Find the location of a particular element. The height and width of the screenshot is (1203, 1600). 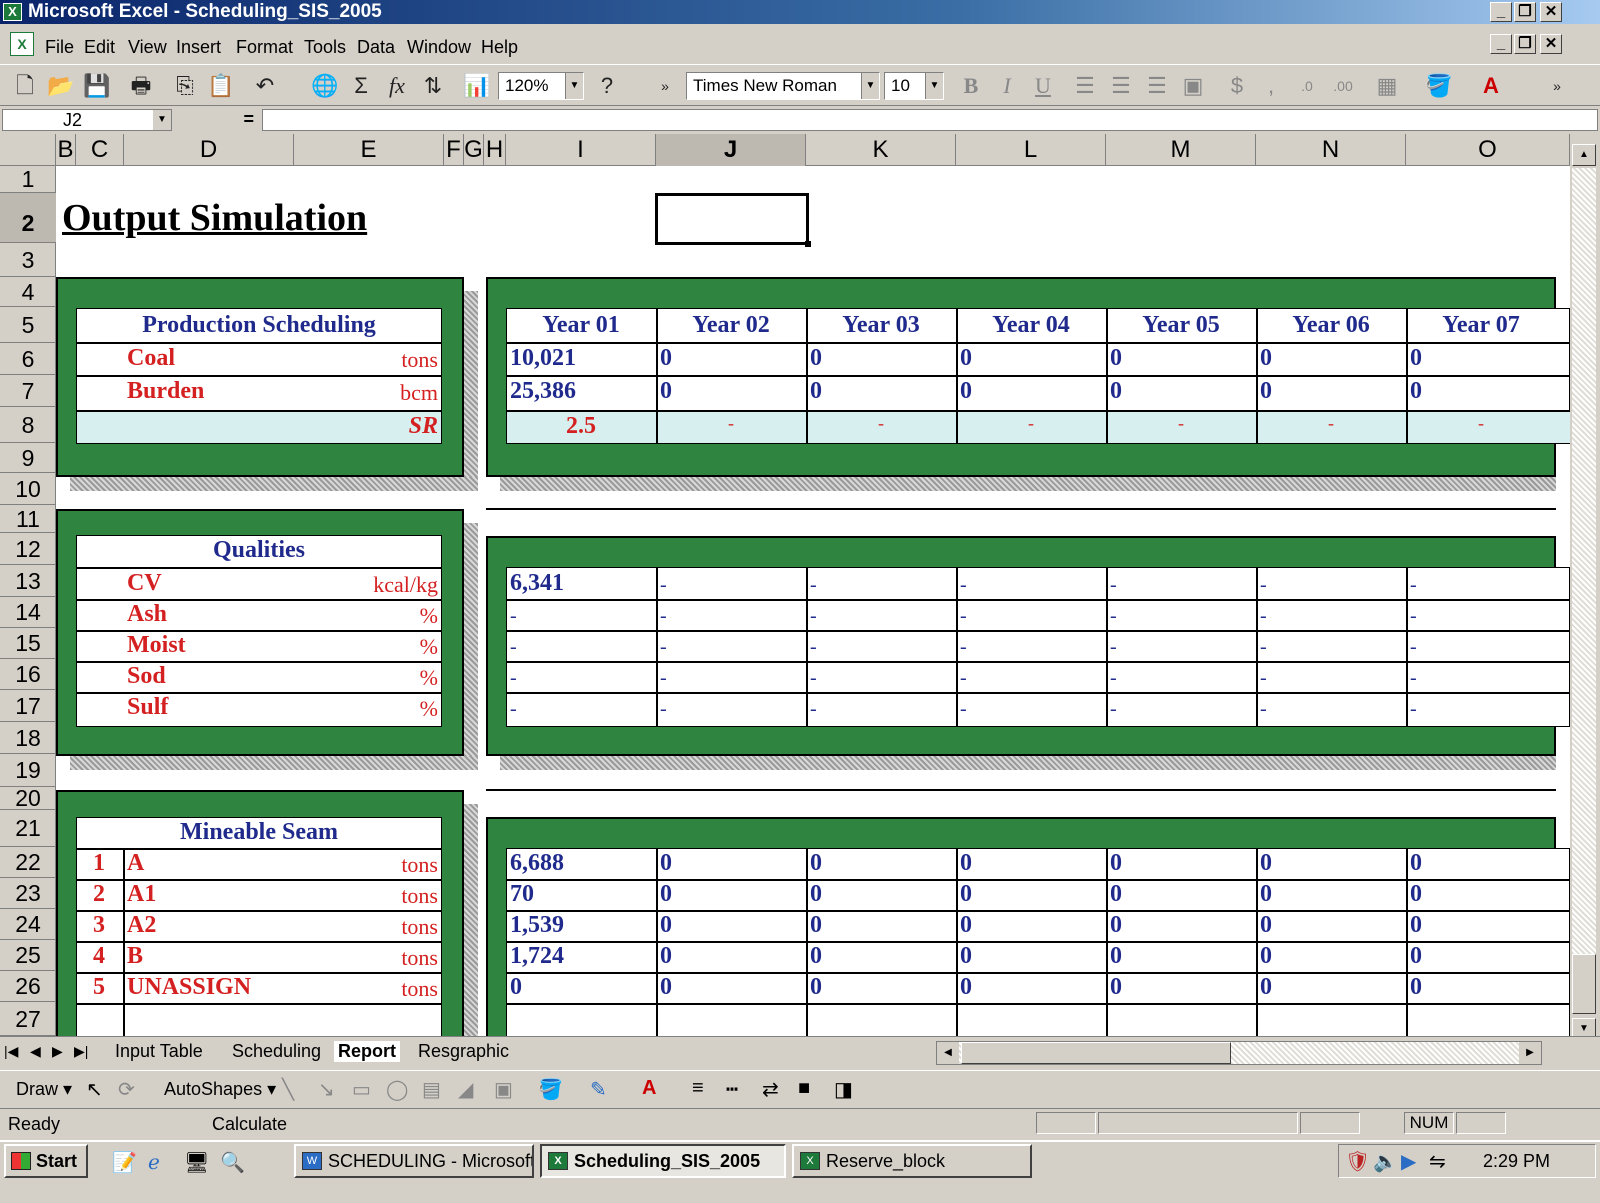

italic-icon: I is located at coordinates (1007, 86).